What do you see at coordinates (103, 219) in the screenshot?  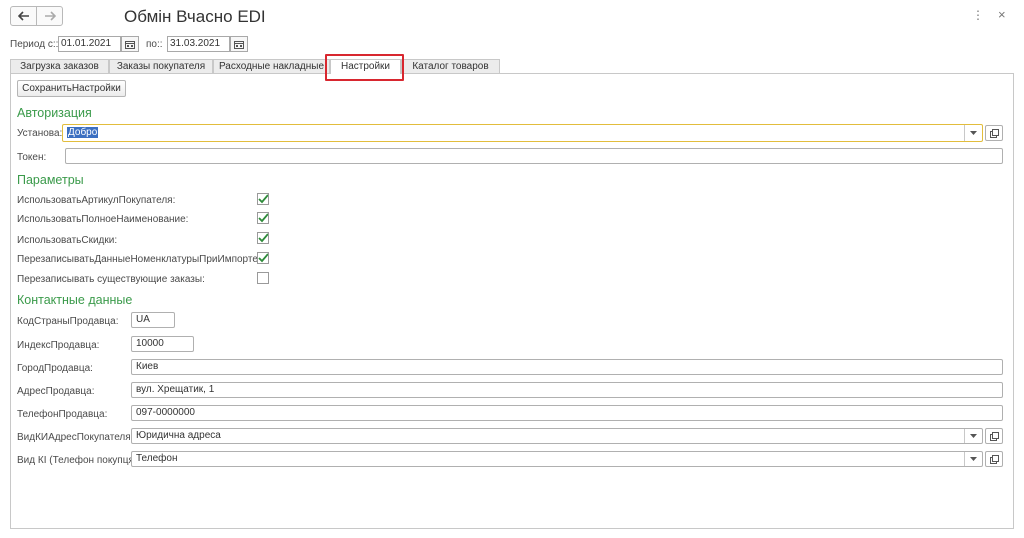 I see `param-label: ИспользоватьПолноеНаименование:` at bounding box center [103, 219].